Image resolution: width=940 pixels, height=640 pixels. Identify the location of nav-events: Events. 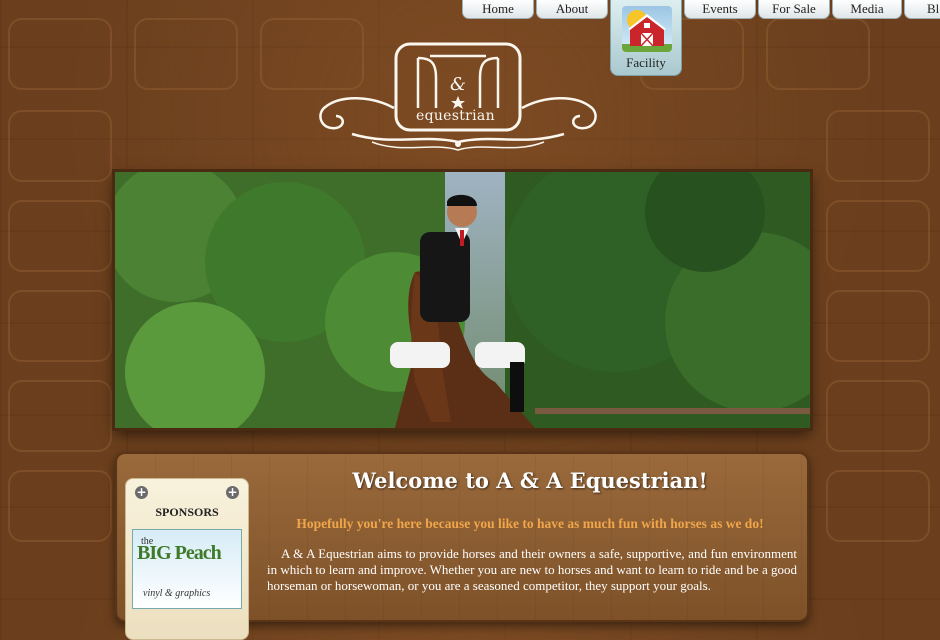
(720, 9).